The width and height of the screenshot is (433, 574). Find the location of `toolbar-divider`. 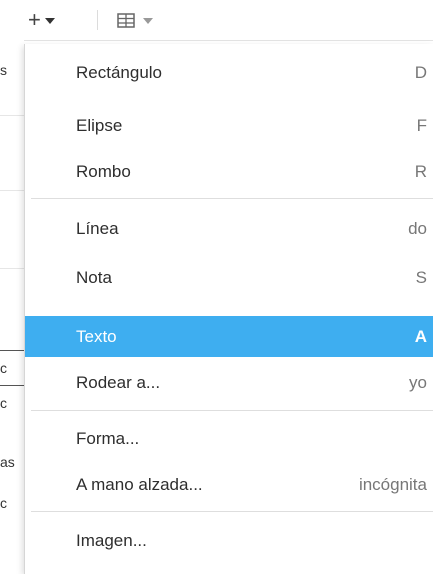

toolbar-divider is located at coordinates (97, 20).